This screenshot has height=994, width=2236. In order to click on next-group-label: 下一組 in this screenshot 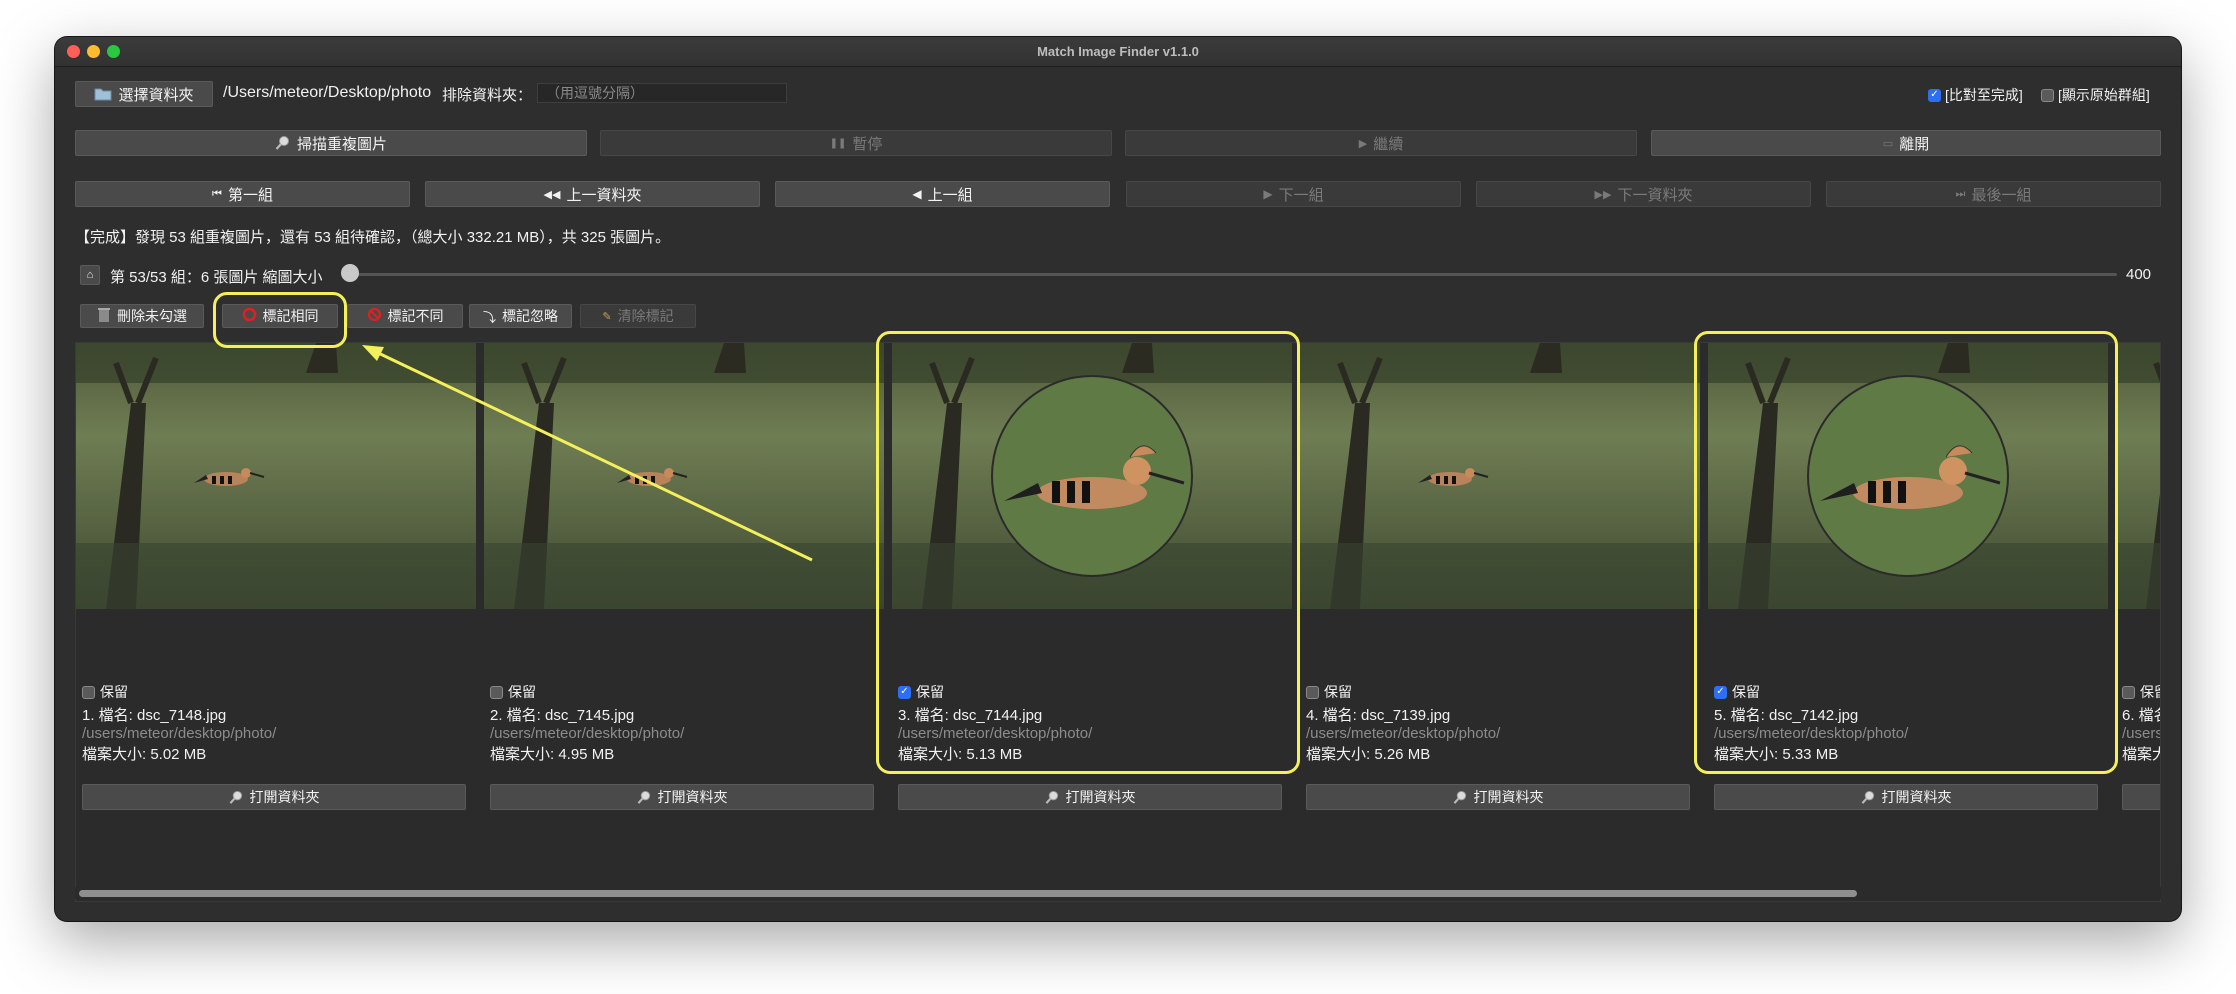, I will do `click(1301, 195)`.